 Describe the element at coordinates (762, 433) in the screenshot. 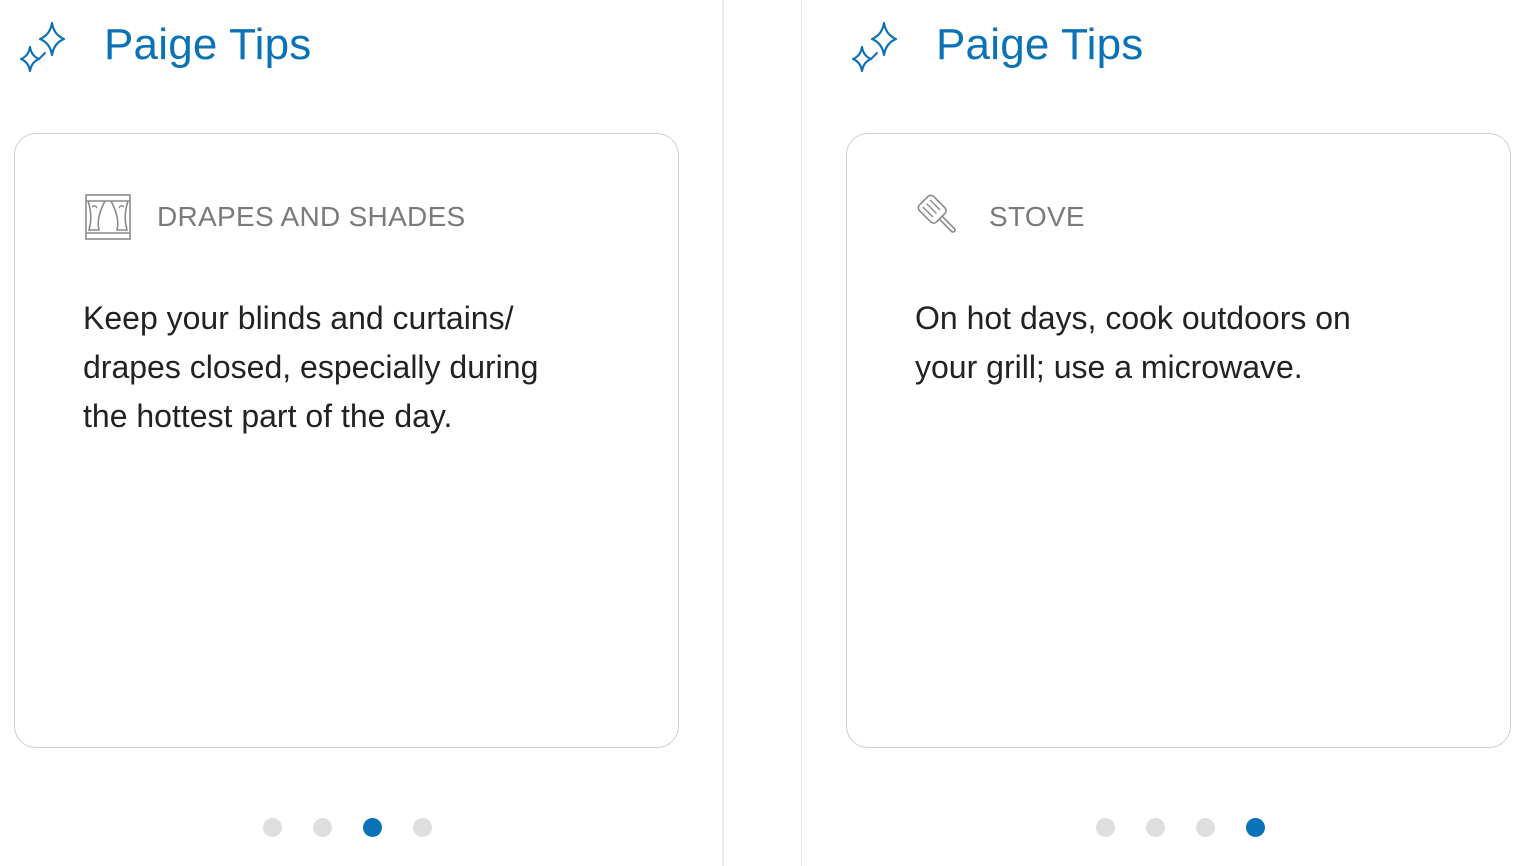

I see `panel-gutter` at that location.